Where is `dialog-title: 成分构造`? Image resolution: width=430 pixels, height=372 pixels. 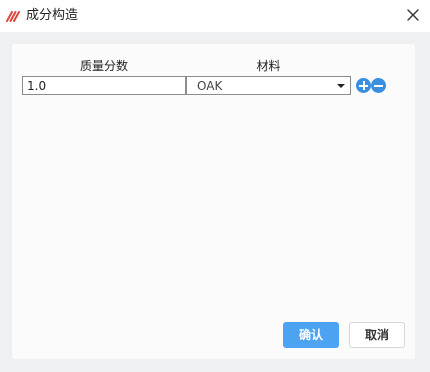
dialog-title: 成分构造 is located at coordinates (52, 15).